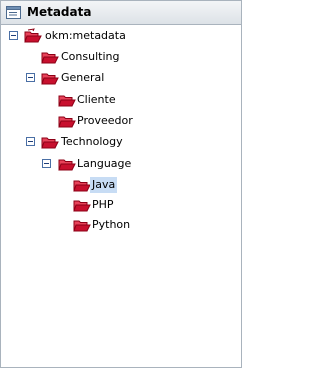  I want to click on panel-titlebar: Metadata, so click(121, 13).